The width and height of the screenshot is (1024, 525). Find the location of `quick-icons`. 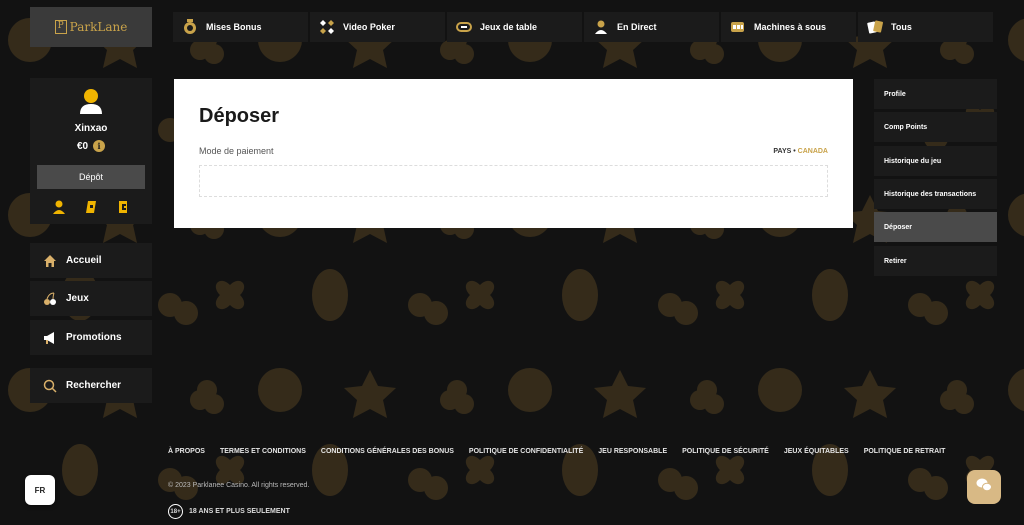

quick-icons is located at coordinates (91, 209).